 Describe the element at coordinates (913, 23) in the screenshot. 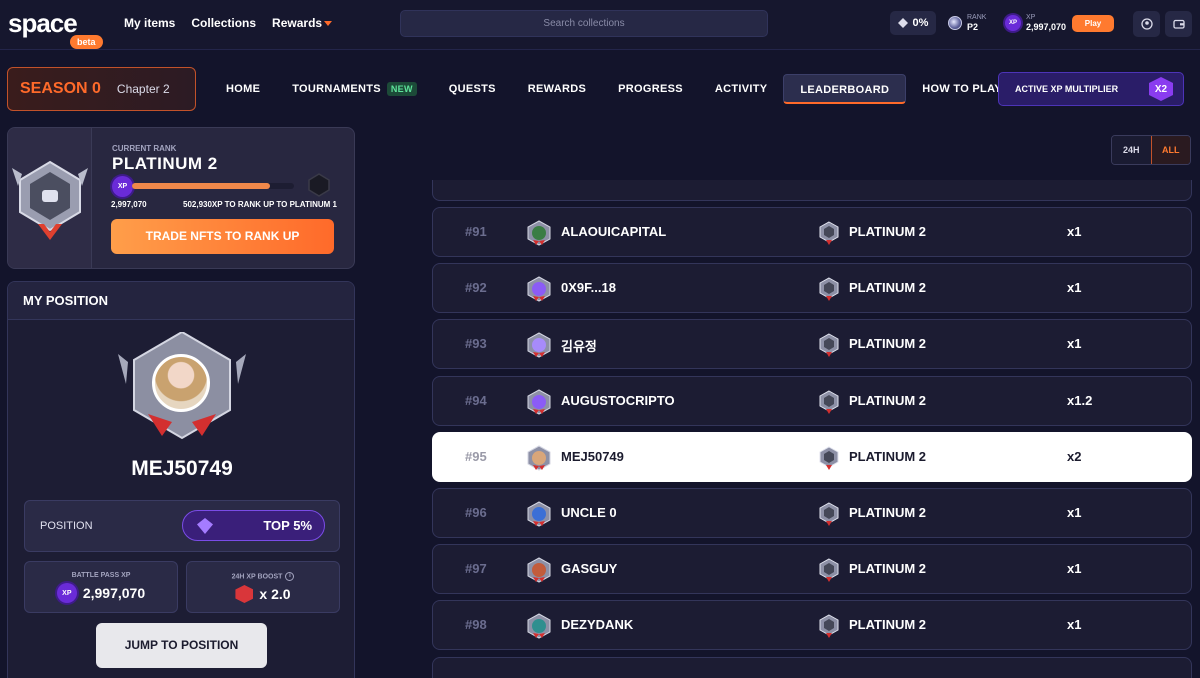

I see `percent-pill: 0%` at that location.